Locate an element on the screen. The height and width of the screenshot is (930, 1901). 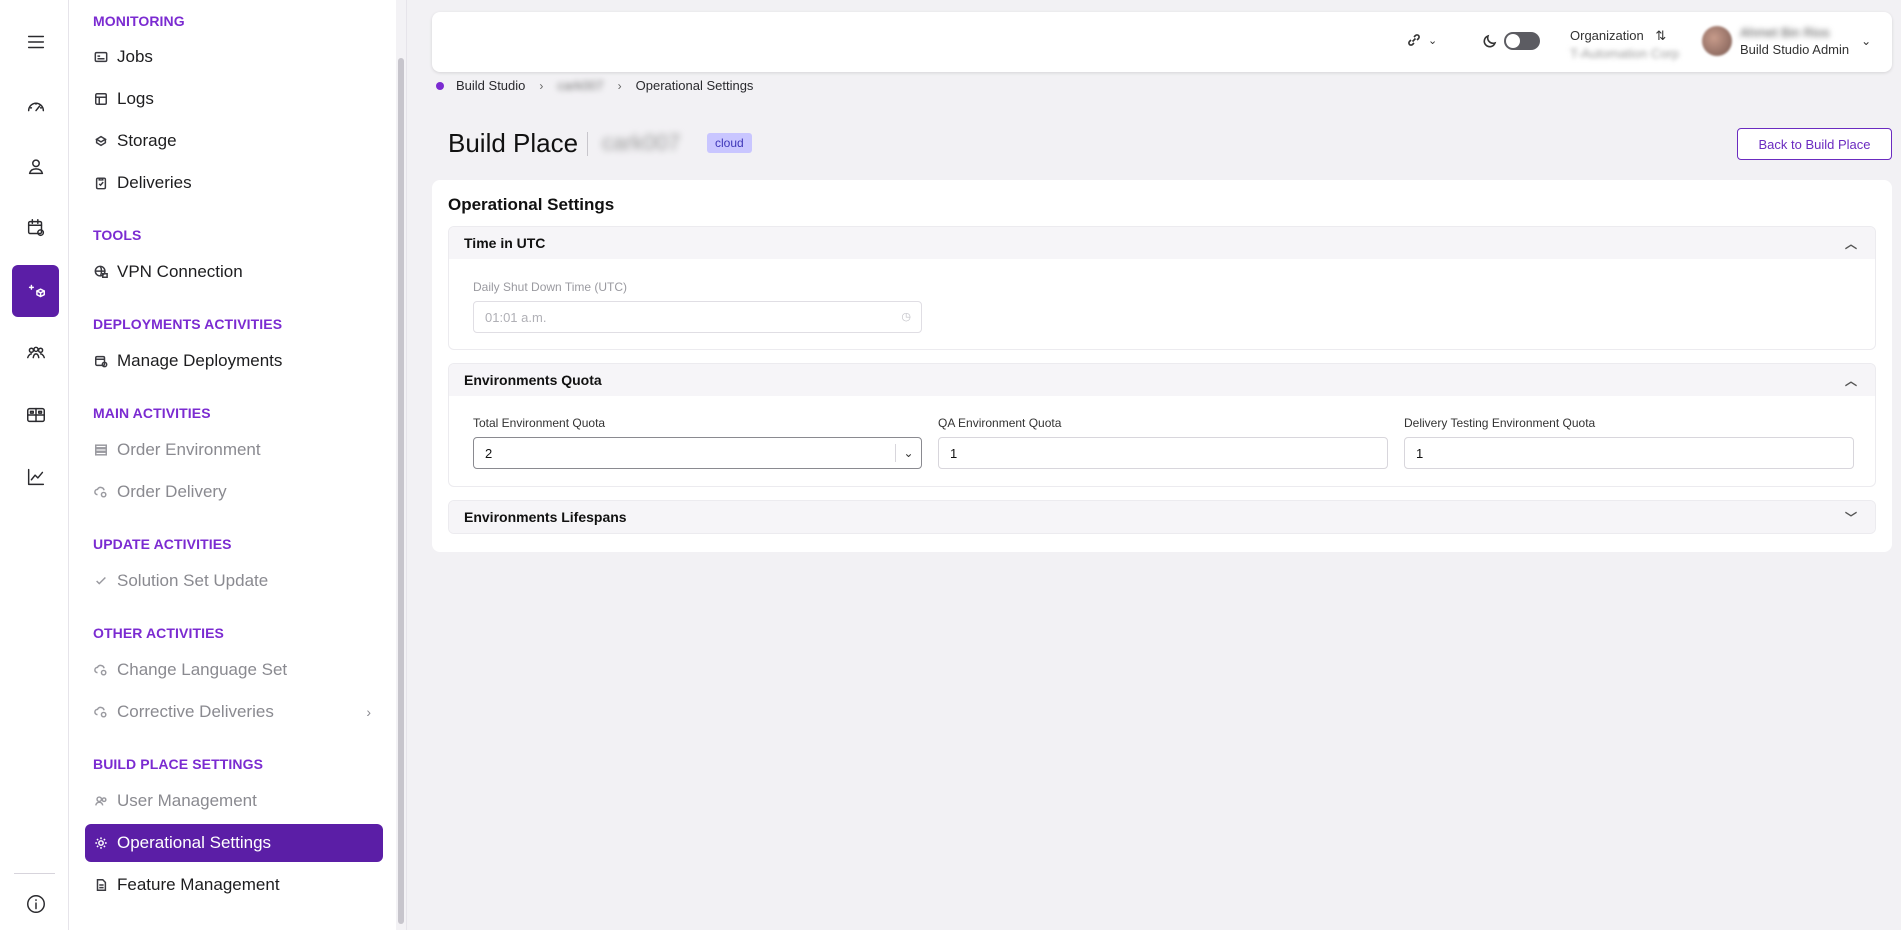
sidebar-item-change-language-set: Change Language Set is located at coordinates (234, 670).